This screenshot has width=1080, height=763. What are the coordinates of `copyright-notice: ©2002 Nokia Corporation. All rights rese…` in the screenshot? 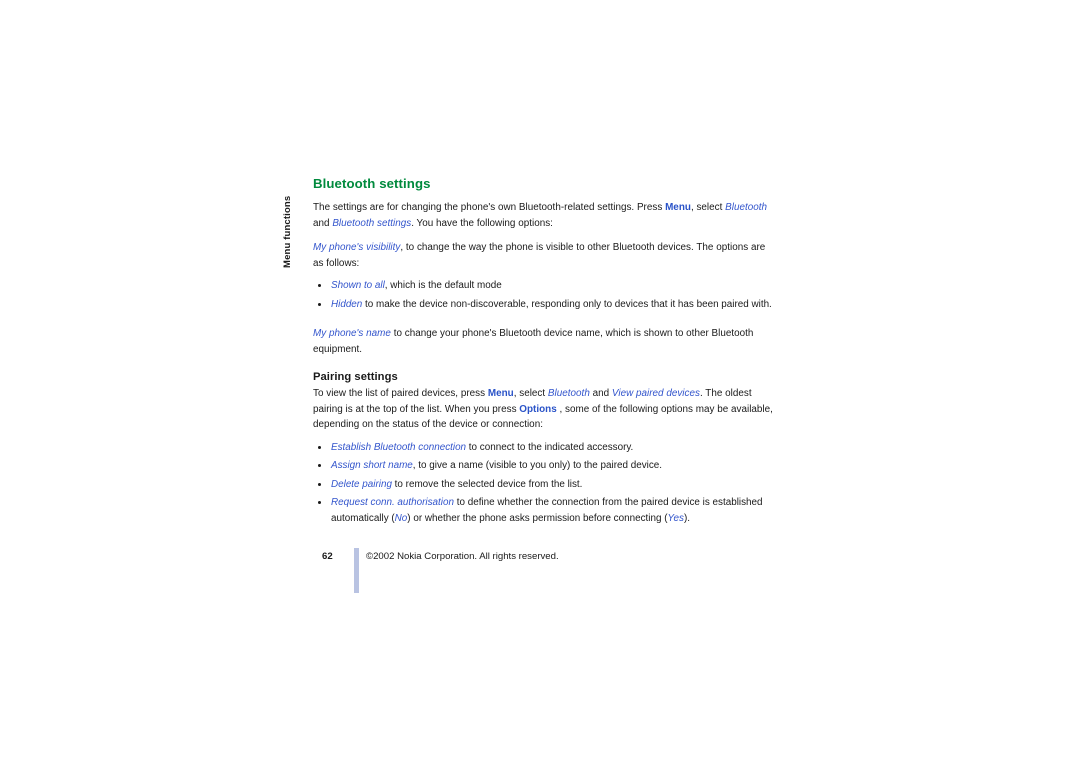 It's located at (462, 556).